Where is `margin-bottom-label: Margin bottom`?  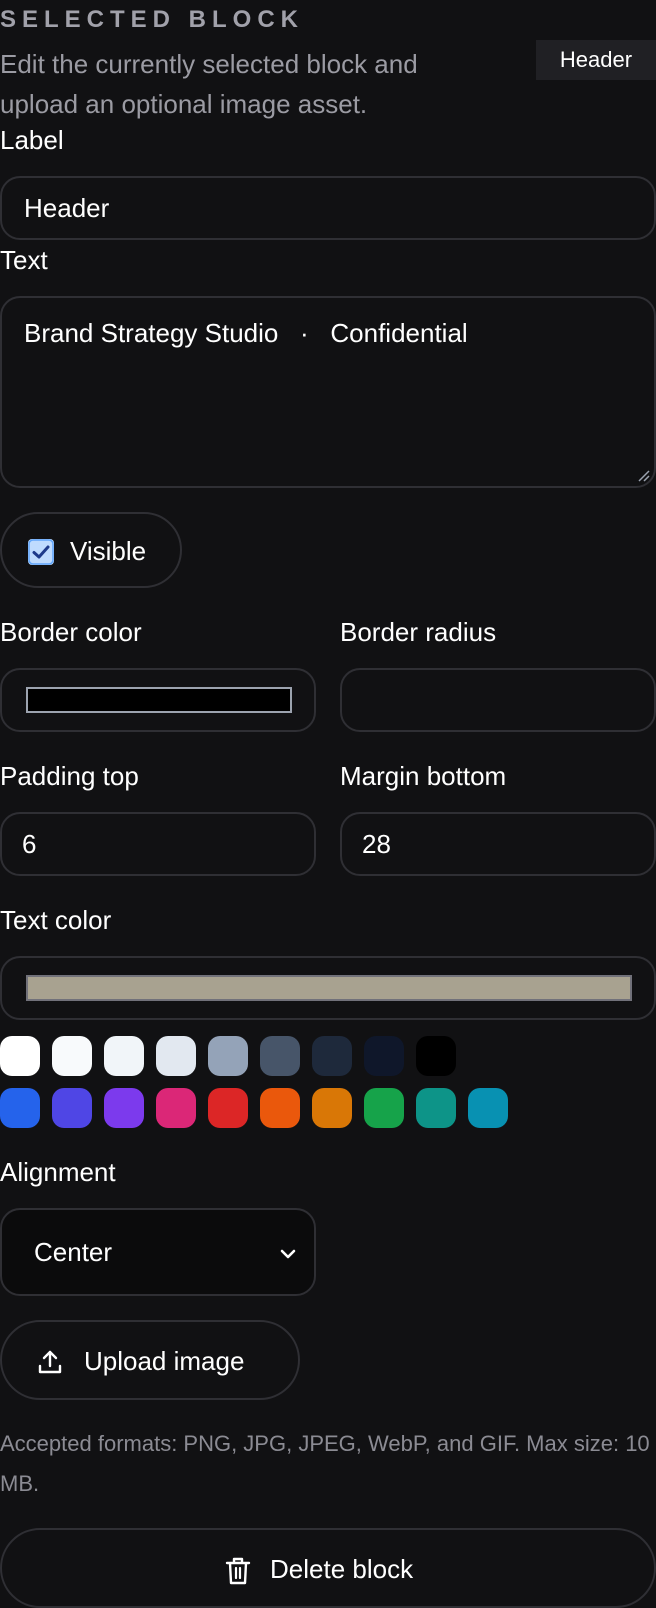
margin-bottom-label: Margin bottom is located at coordinates (423, 776).